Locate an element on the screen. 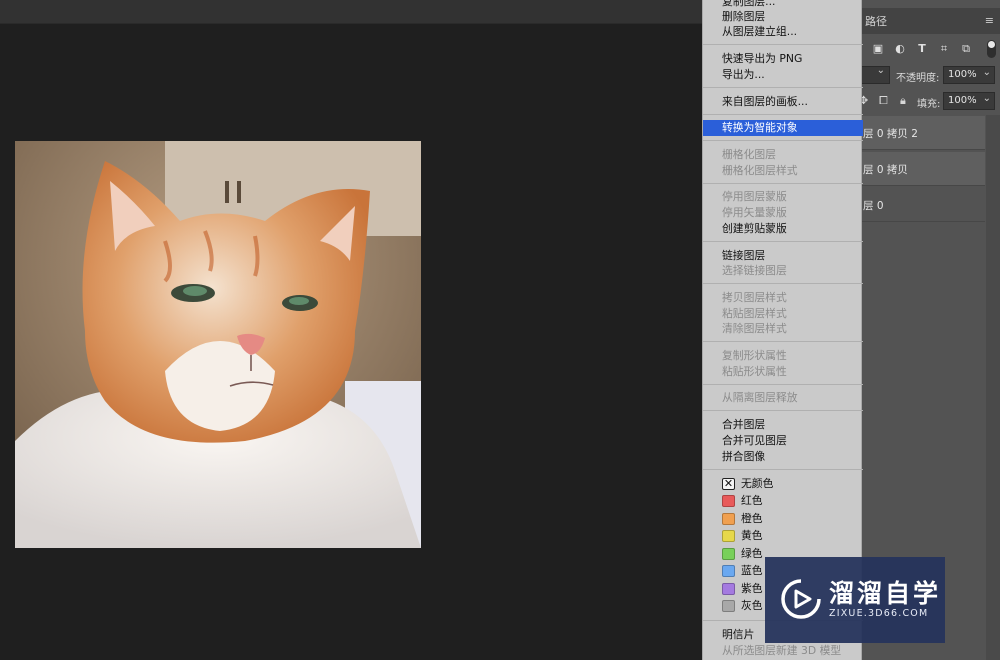 Image resolution: width=1000 pixels, height=660 pixels. layer-row: 层 0 拷贝 2 is located at coordinates (920, 133).